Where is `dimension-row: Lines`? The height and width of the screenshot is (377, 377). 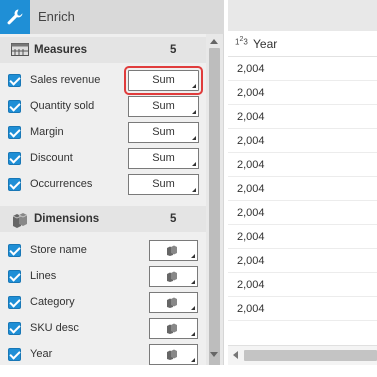
dimension-row: Lines is located at coordinates (103, 277).